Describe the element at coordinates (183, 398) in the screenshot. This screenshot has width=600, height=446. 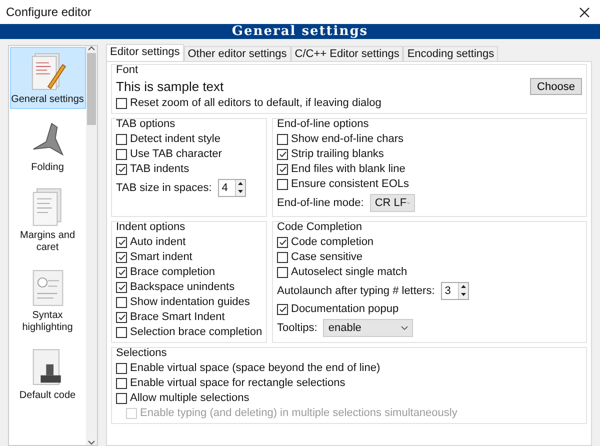
I see `checkbox-option: Allow multiple selections` at that location.